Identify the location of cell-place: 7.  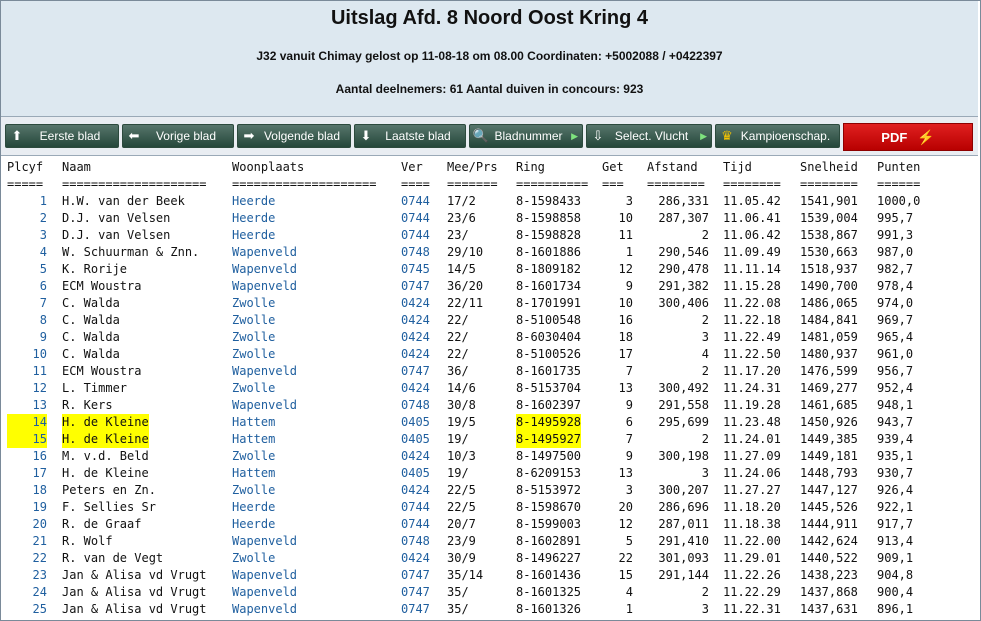
(27, 303).